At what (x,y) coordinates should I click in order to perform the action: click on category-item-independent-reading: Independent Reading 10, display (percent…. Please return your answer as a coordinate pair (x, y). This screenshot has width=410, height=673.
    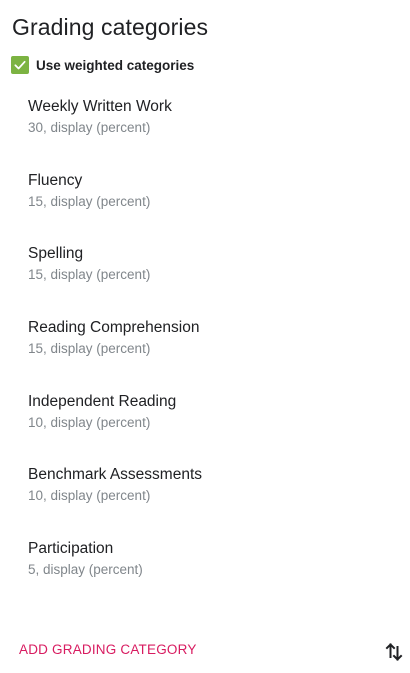
    Looking at the image, I should click on (205, 428).